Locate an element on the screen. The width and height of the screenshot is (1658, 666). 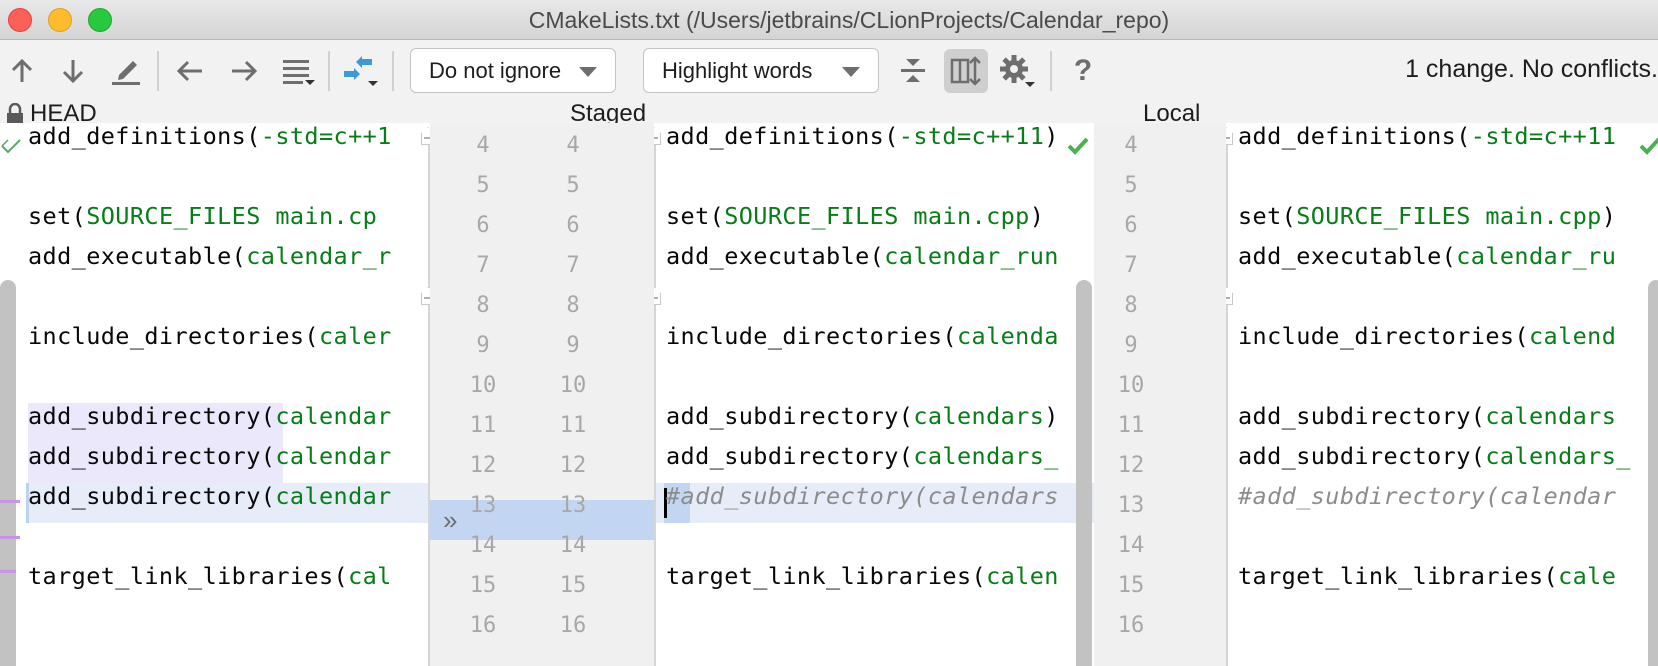
code-argument: SOURCE_FILES main.cpp is located at coordinates (1449, 216).